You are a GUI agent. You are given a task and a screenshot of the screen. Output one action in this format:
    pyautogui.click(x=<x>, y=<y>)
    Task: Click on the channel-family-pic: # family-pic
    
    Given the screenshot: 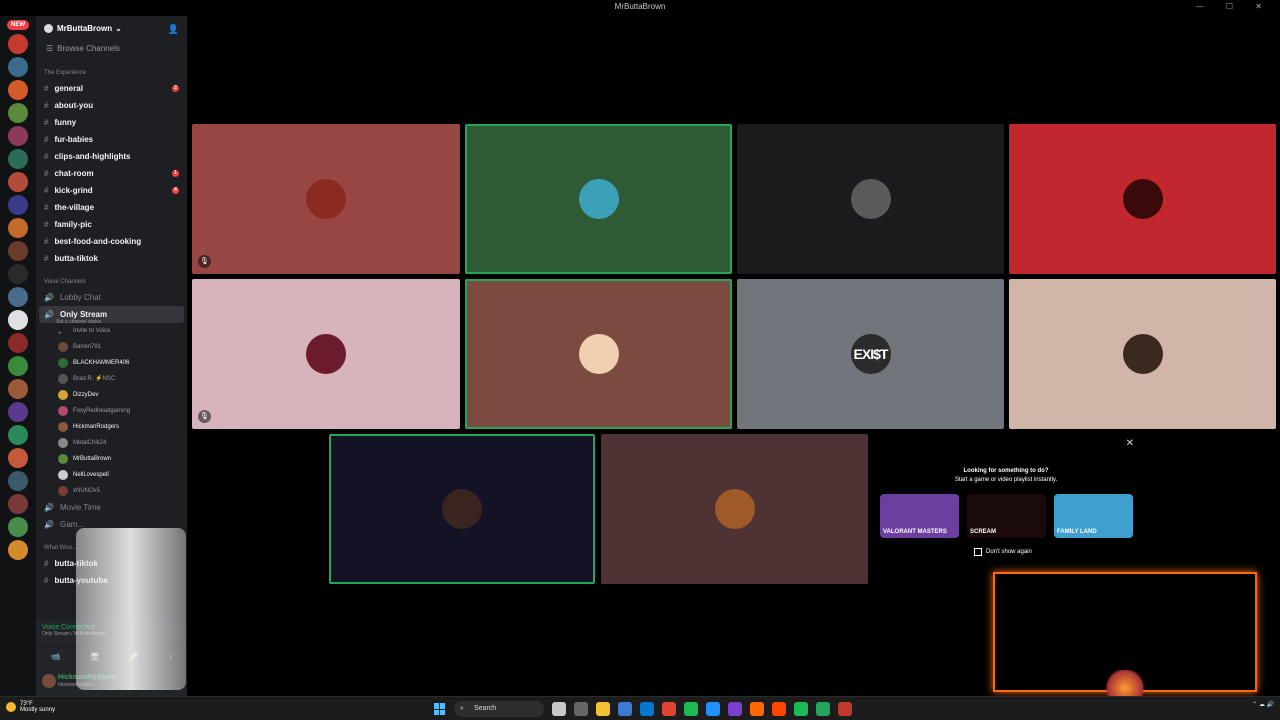 What is the action you would take?
    pyautogui.click(x=111, y=224)
    